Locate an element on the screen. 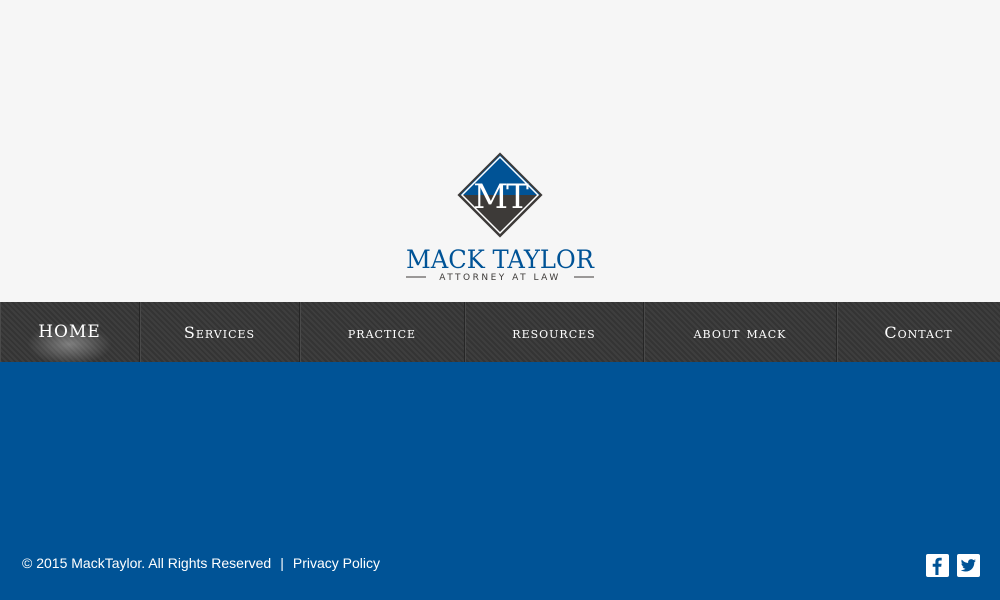 This screenshot has width=1000, height=600. nav-item-practice: practice is located at coordinates (382, 332).